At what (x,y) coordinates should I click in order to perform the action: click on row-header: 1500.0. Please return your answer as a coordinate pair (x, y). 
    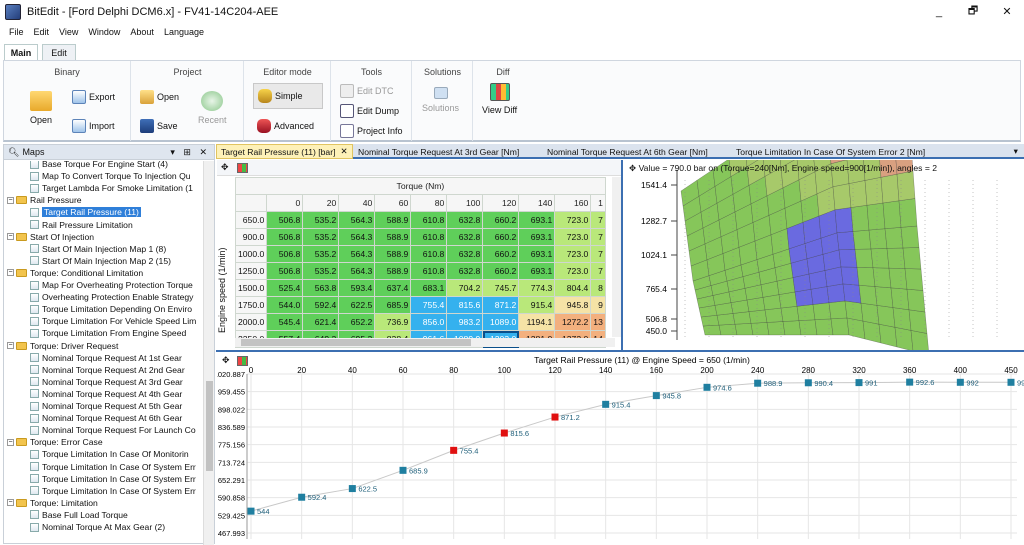
    Looking at the image, I should click on (251, 288).